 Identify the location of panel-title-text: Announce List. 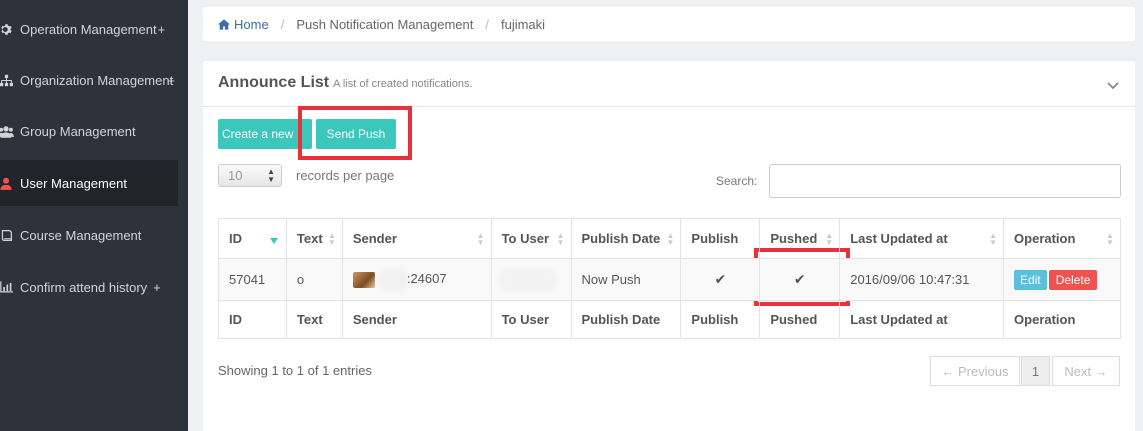
(274, 82).